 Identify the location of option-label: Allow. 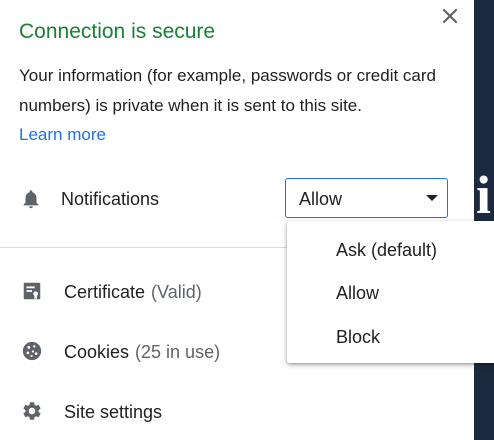
(358, 293).